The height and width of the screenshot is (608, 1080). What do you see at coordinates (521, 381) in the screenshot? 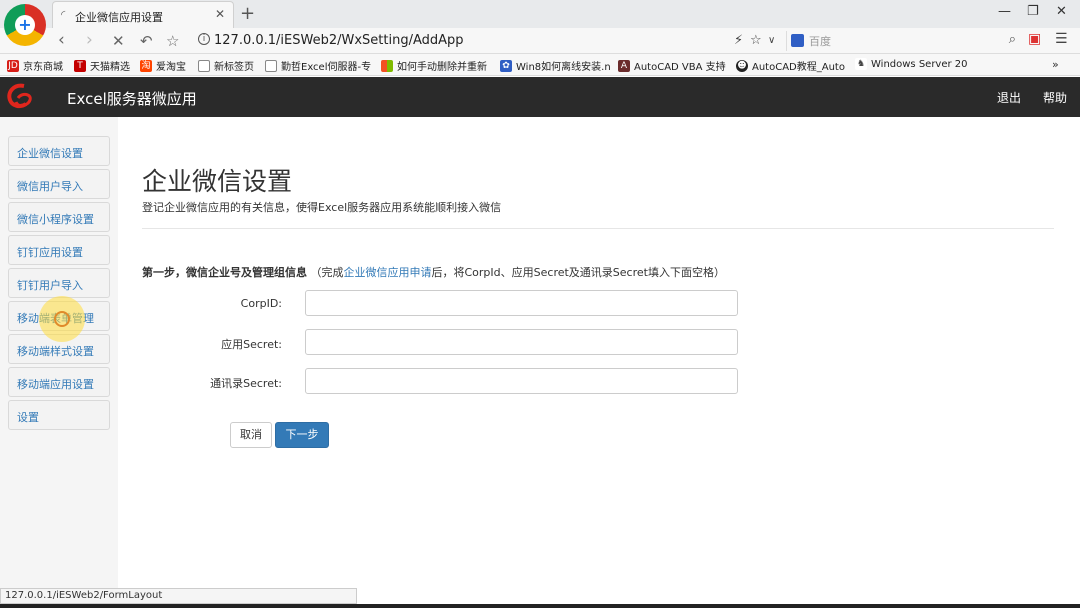
I see `contacts-secret-input` at bounding box center [521, 381].